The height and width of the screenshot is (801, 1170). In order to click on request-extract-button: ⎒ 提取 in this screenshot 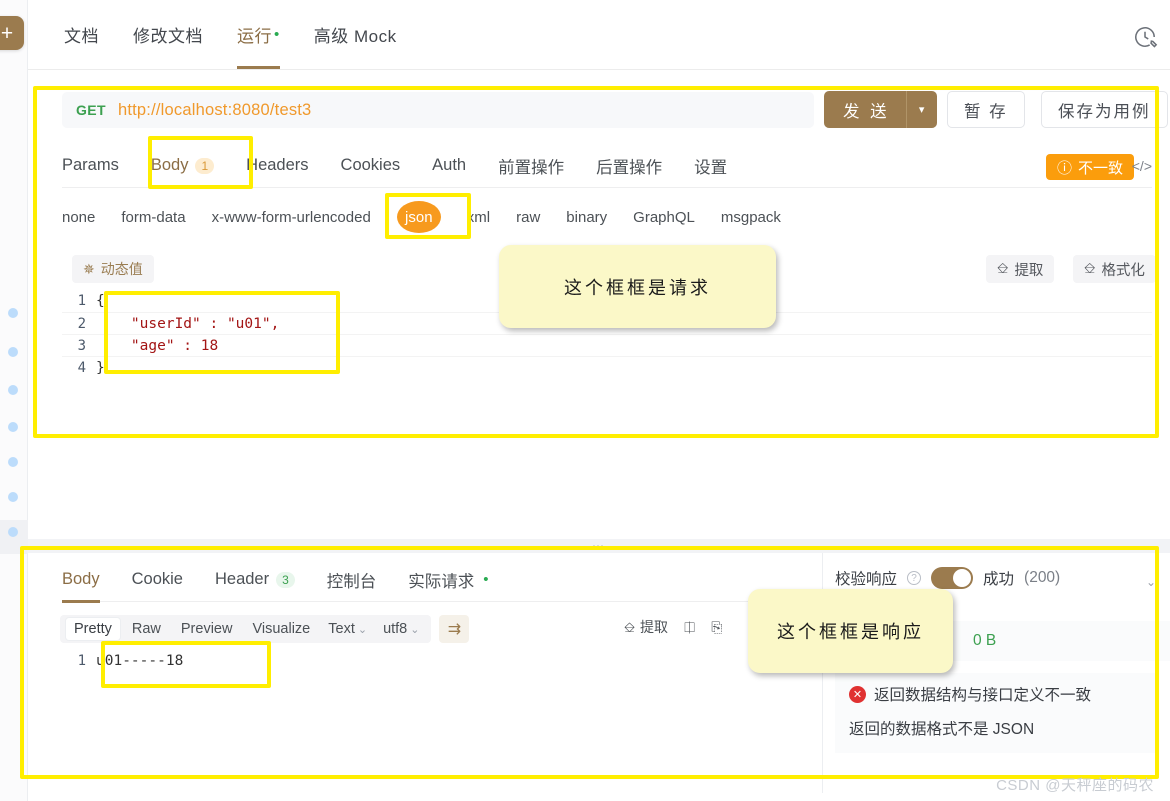, I will do `click(1020, 269)`.